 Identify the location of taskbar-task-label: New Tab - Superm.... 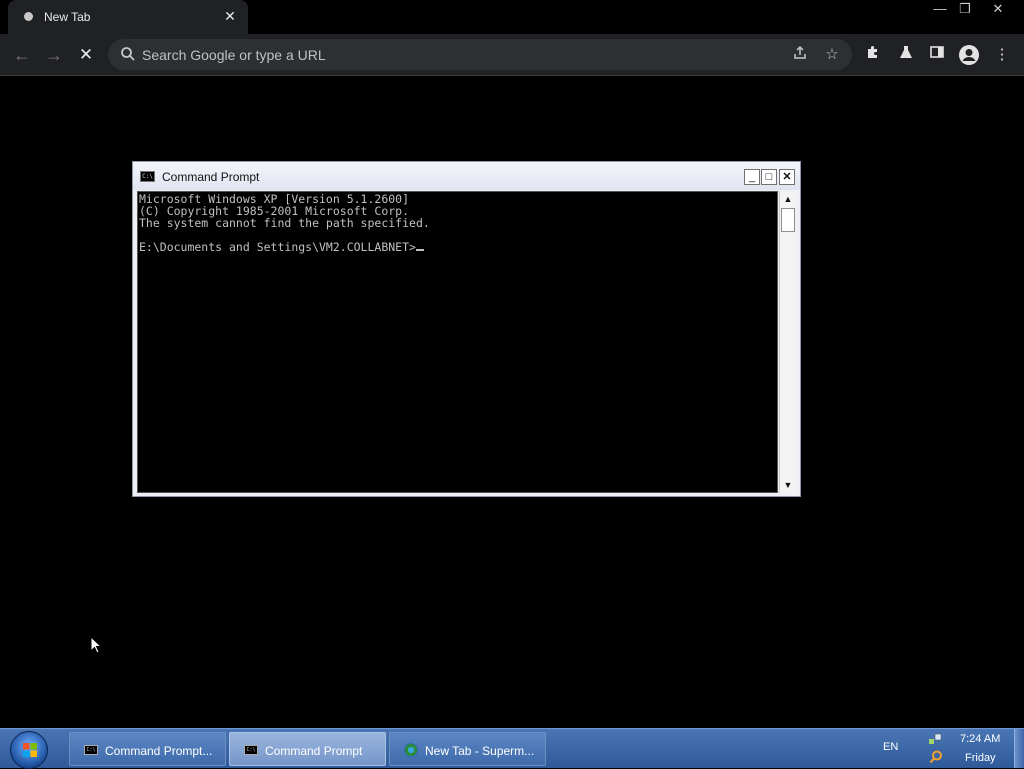
(480, 751).